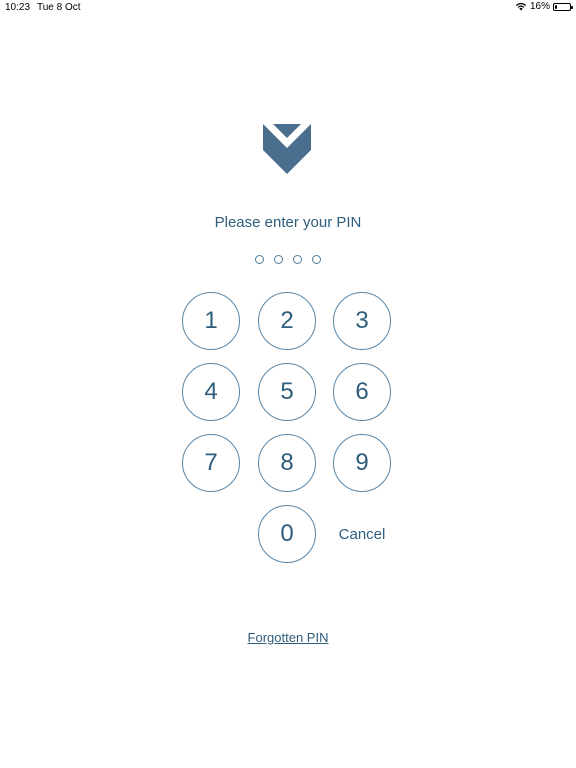 The height and width of the screenshot is (768, 576). Describe the element at coordinates (288, 637) in the screenshot. I see `forgotten-pin-link: Forgotten PIN` at that location.